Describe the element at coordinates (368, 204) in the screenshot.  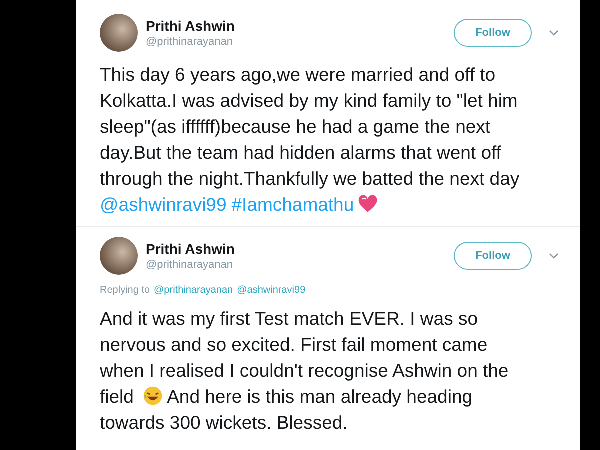
I see `heart-icon` at that location.